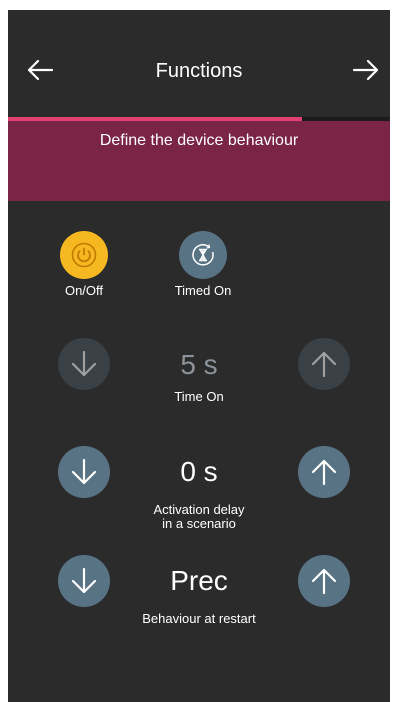 The width and height of the screenshot is (398, 702). I want to click on next-button, so click(366, 70).